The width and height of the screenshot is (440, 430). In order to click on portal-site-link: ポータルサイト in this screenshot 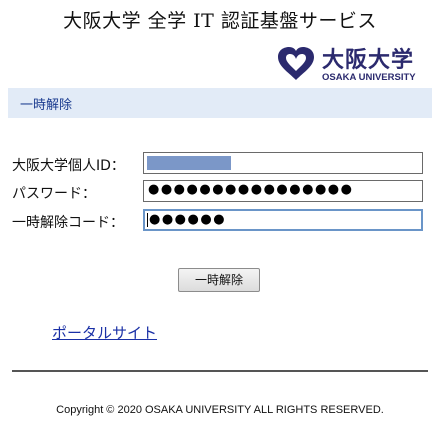, I will do `click(104, 332)`.